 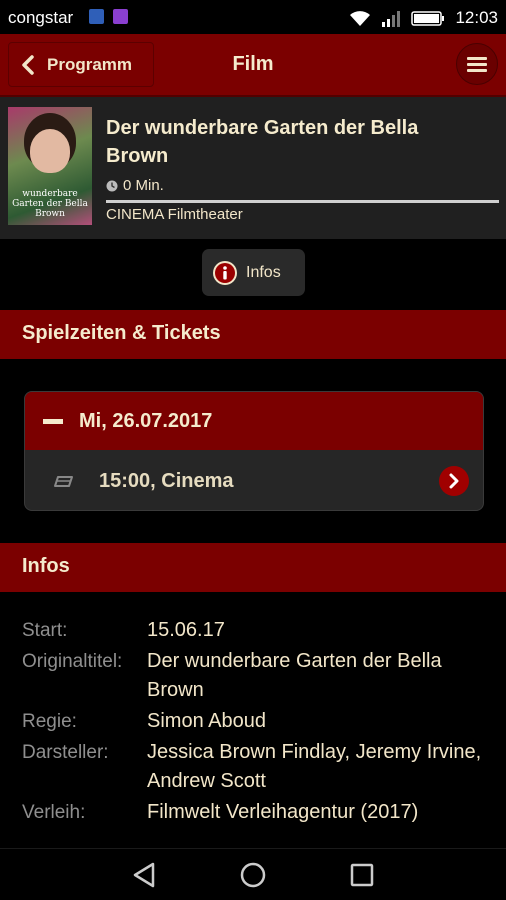 I want to click on back-button: Programm, so click(x=81, y=64).